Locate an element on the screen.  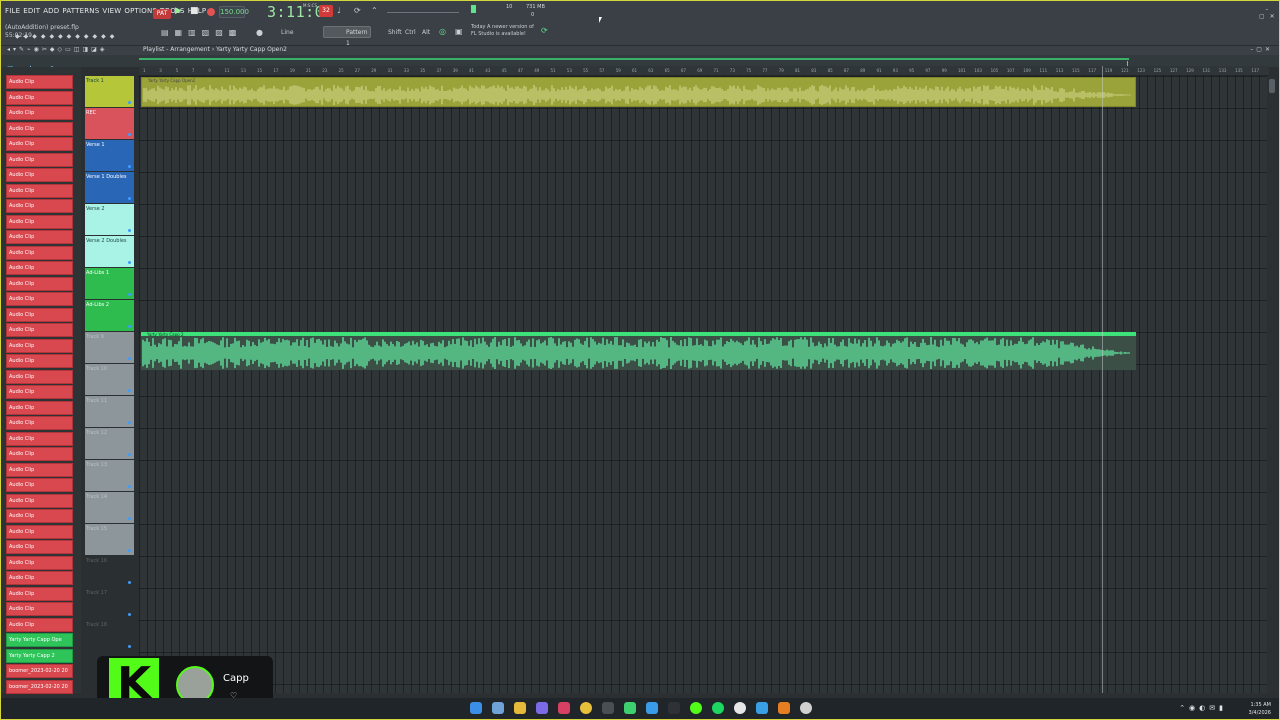
track-header: REC is located at coordinates (109, 123).